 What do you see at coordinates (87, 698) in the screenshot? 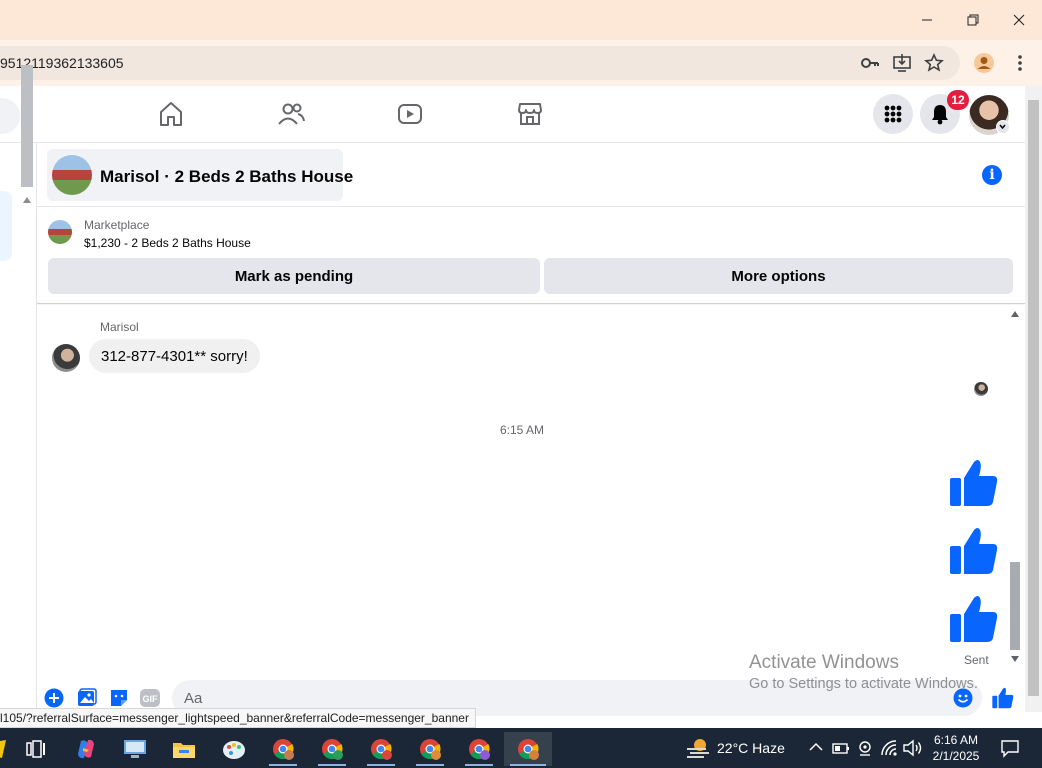
I see `photo-icon` at bounding box center [87, 698].